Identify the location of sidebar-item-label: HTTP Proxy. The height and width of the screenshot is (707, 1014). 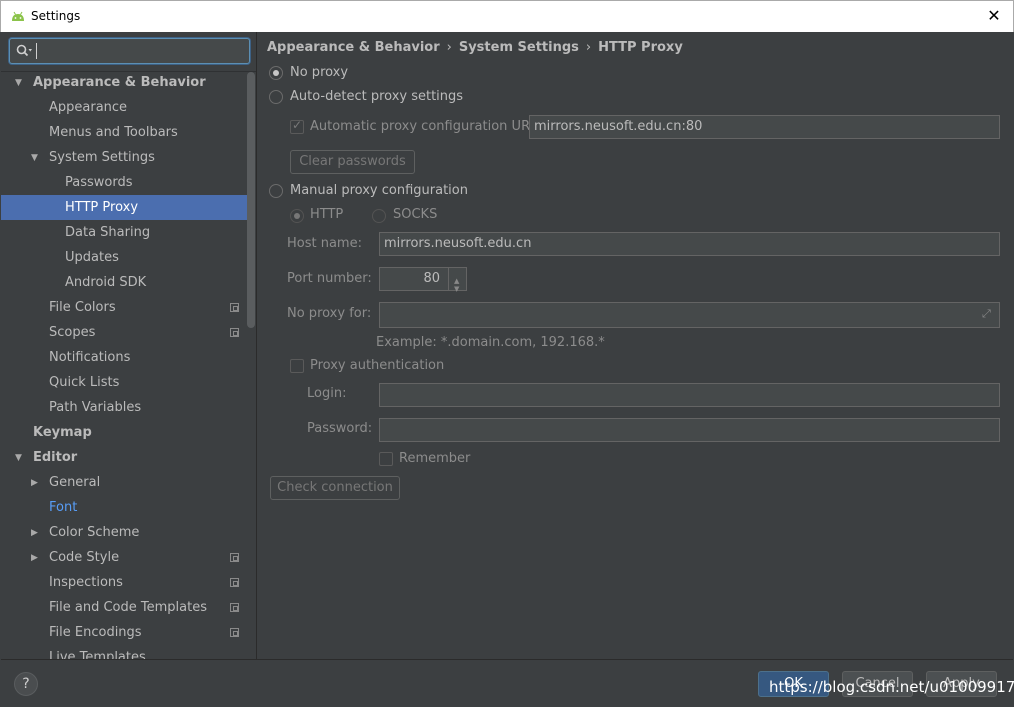
(102, 207).